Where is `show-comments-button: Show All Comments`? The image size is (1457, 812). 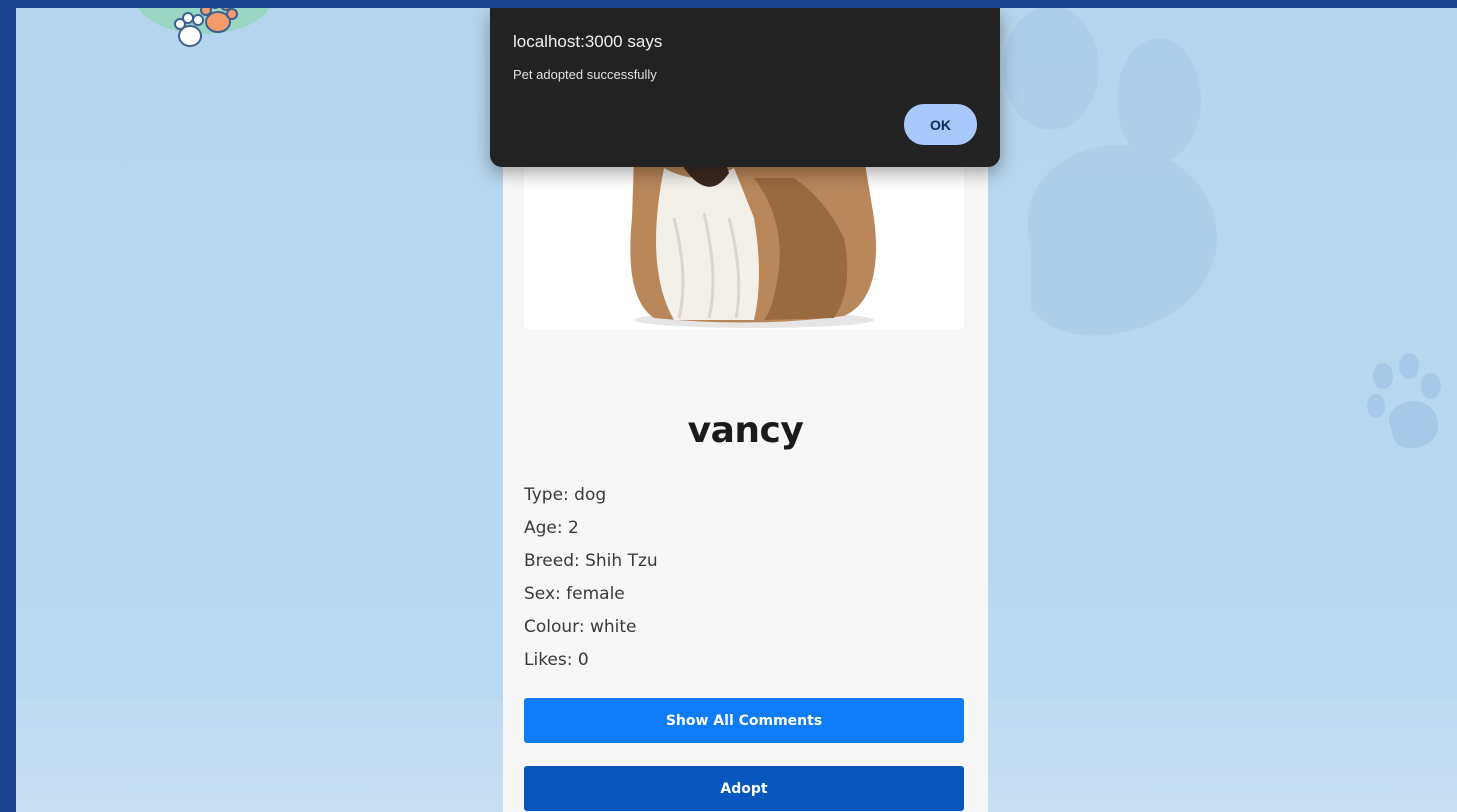
show-comments-button: Show All Comments is located at coordinates (744, 720).